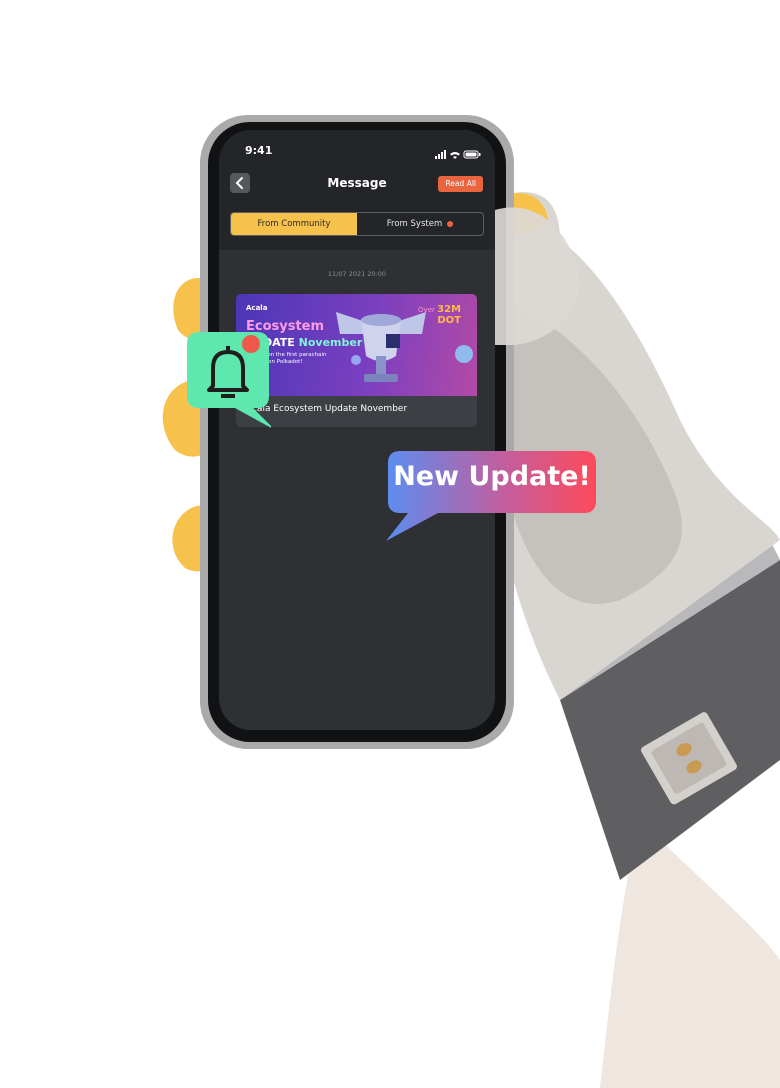 This screenshot has width=780, height=1088. Describe the element at coordinates (357, 152) in the screenshot. I see `status-bar: 9:41` at that location.